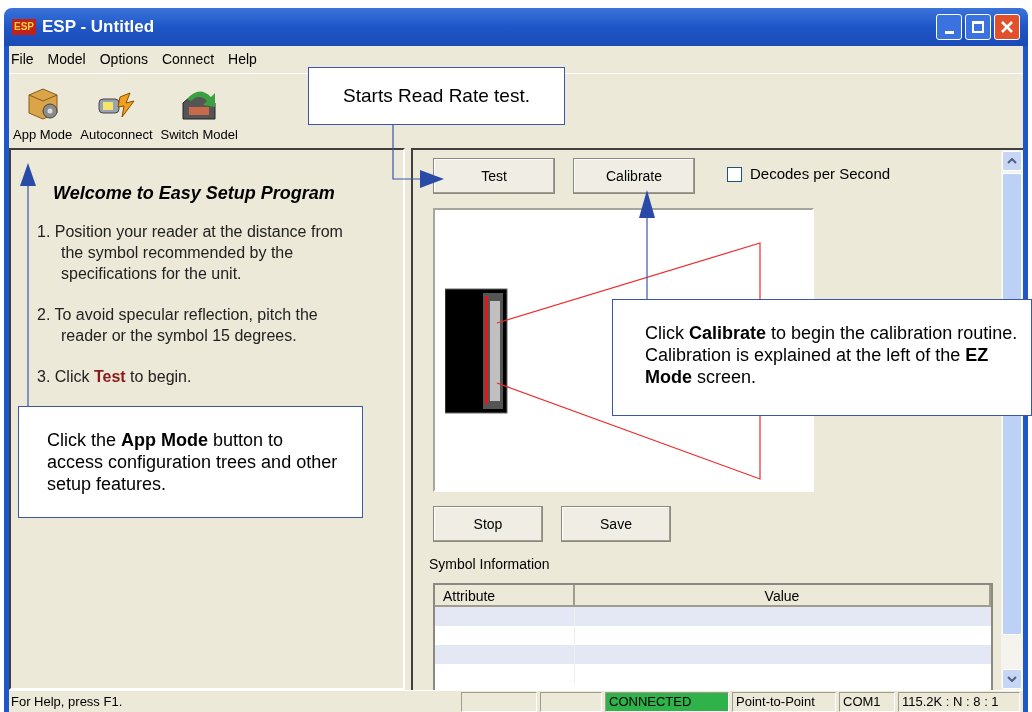 Image resolution: width=1032 pixels, height=712 pixels. I want to click on callout-box: Click the App Mode button to access configuration trees and other setup features., so click(190, 462).